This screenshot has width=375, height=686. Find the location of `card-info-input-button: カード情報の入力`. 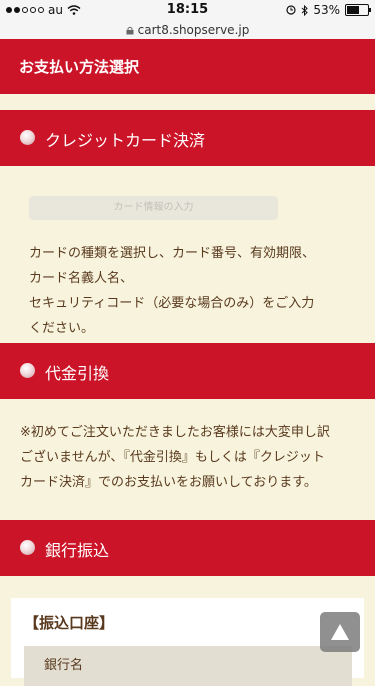

card-info-input-button: カード情報の入力 is located at coordinates (153, 208).